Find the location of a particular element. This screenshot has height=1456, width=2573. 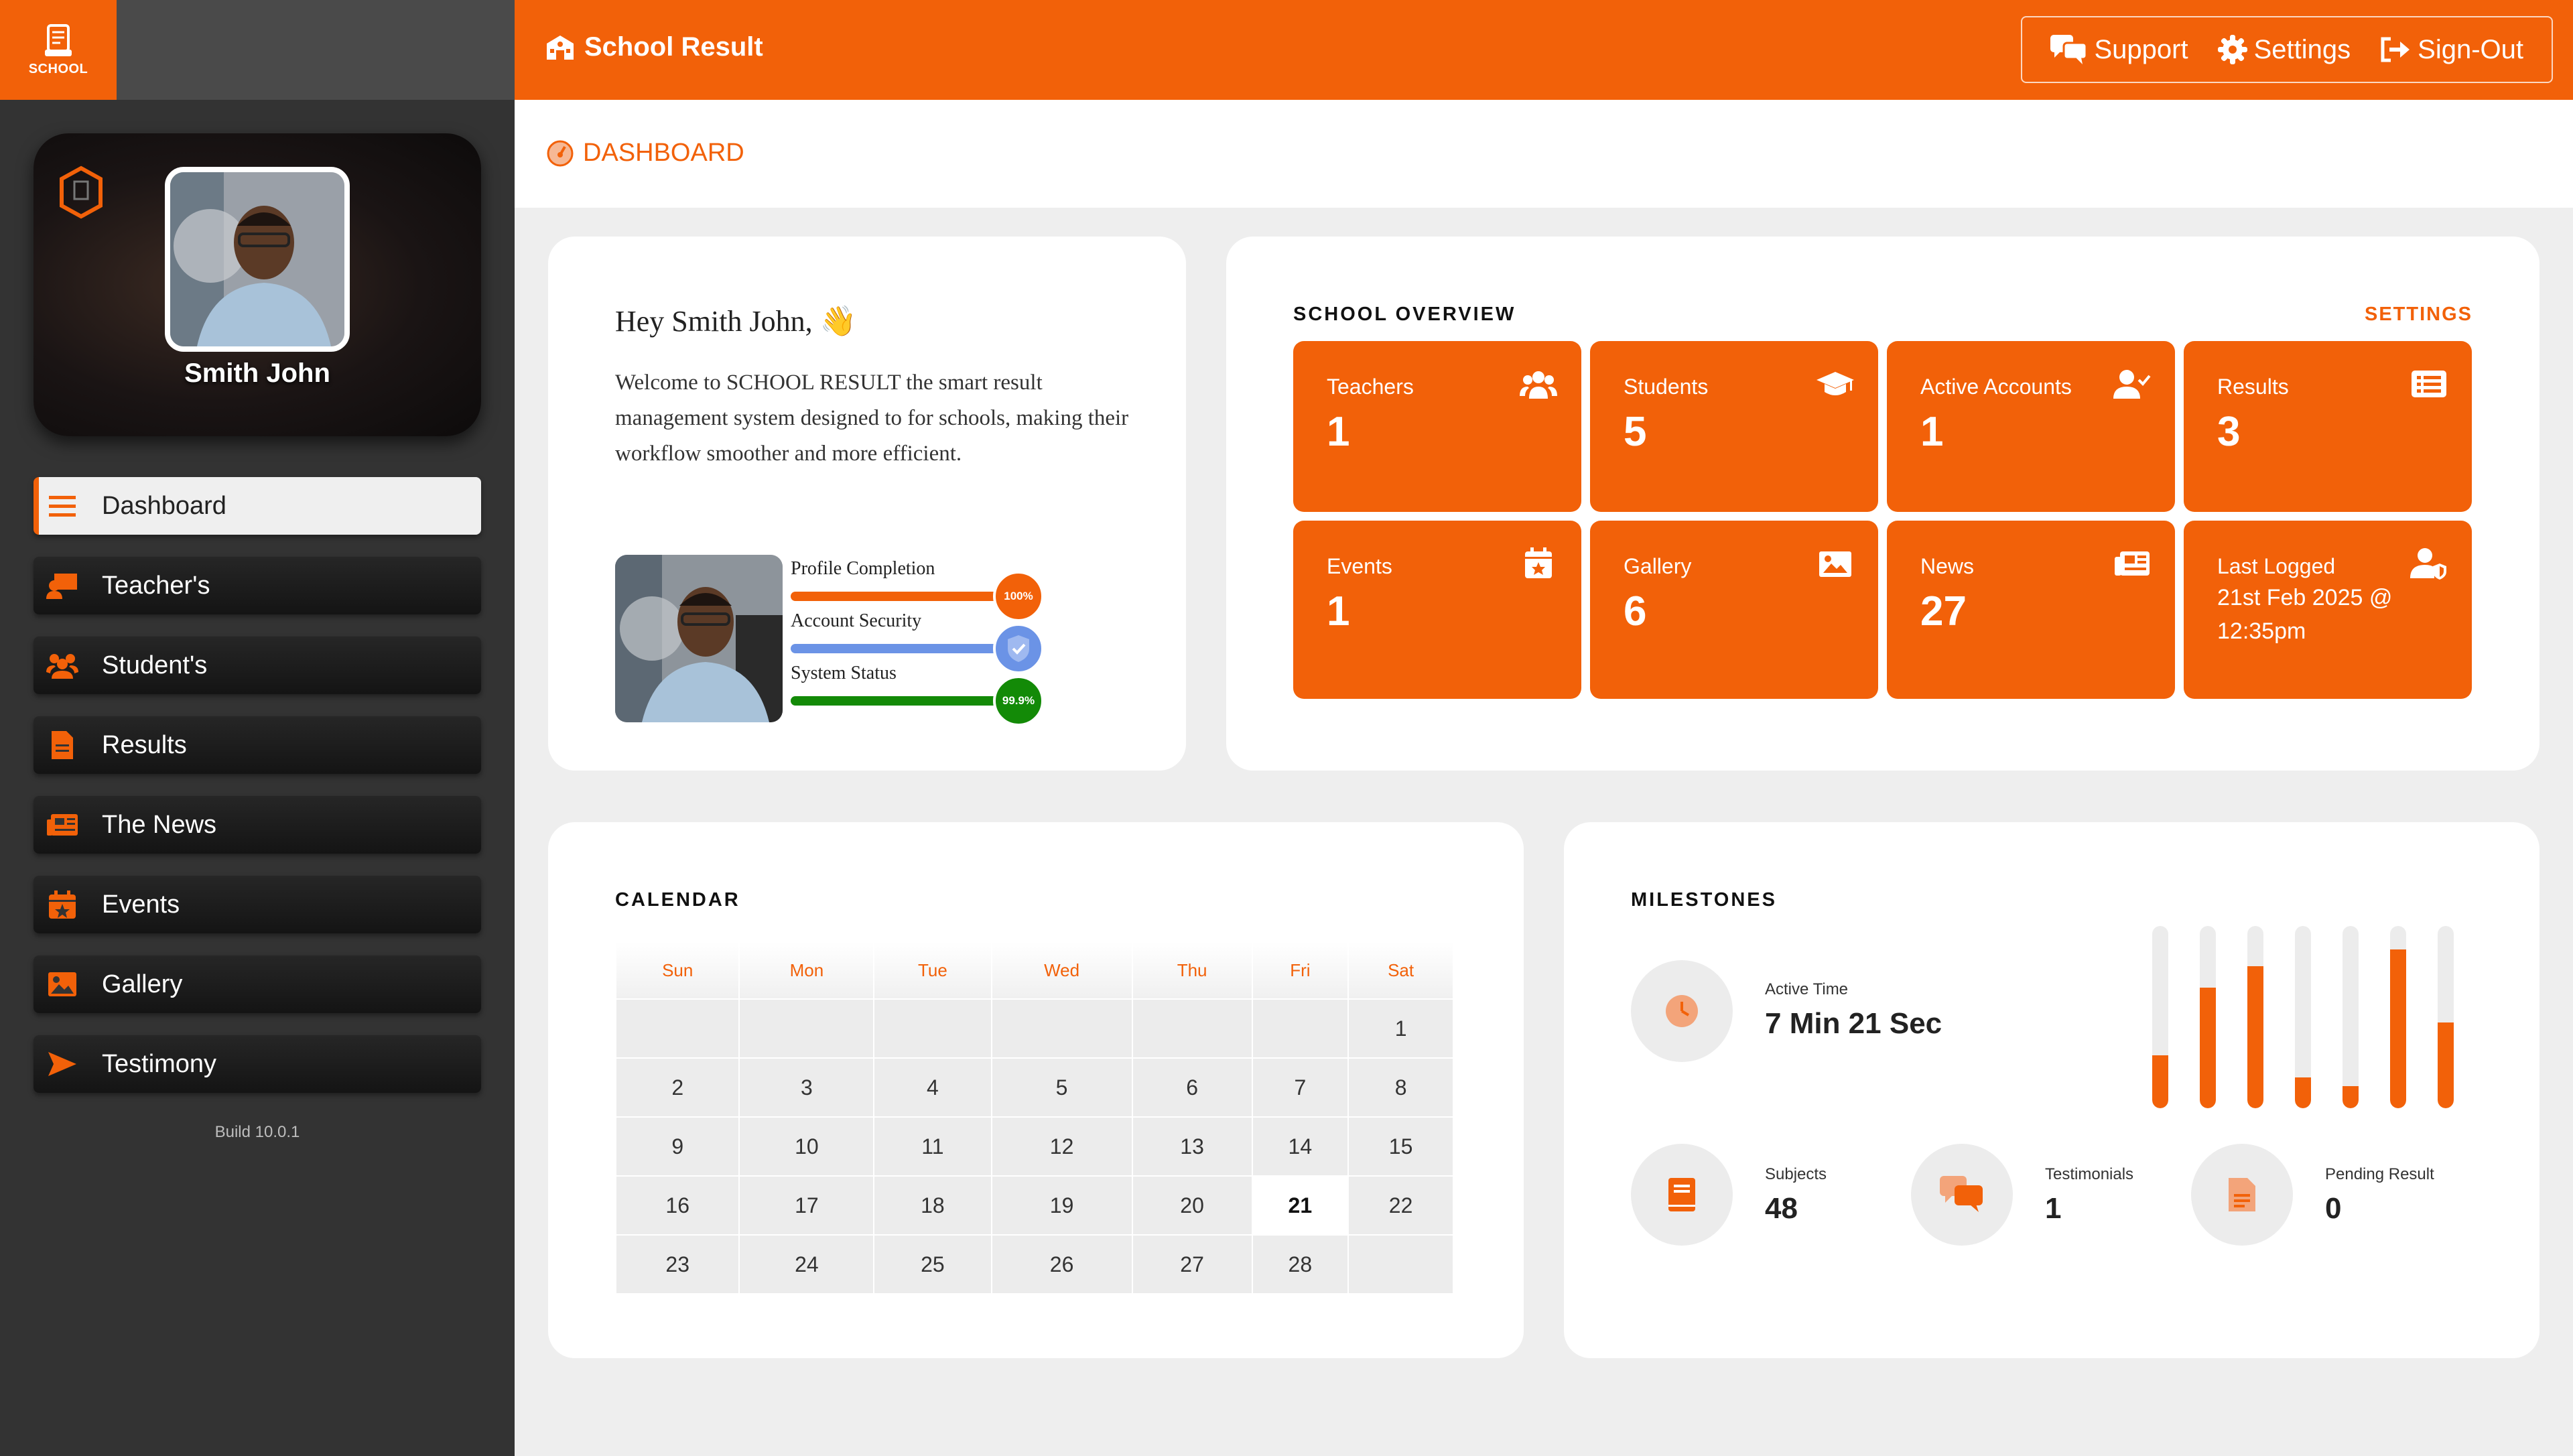

calendar-day: 23 is located at coordinates (677, 1264).